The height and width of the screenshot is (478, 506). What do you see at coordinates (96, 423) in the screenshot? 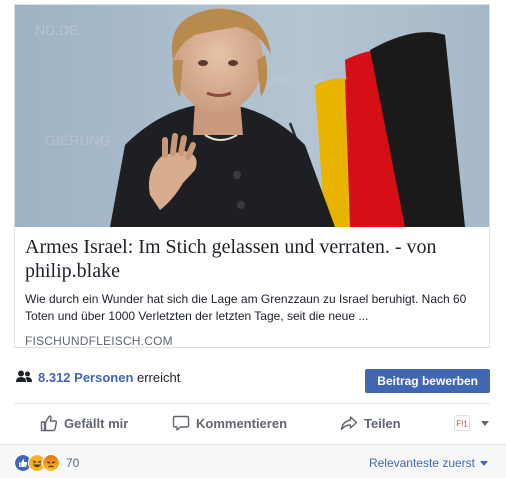
I see `like-label: Gefällt mir` at bounding box center [96, 423].